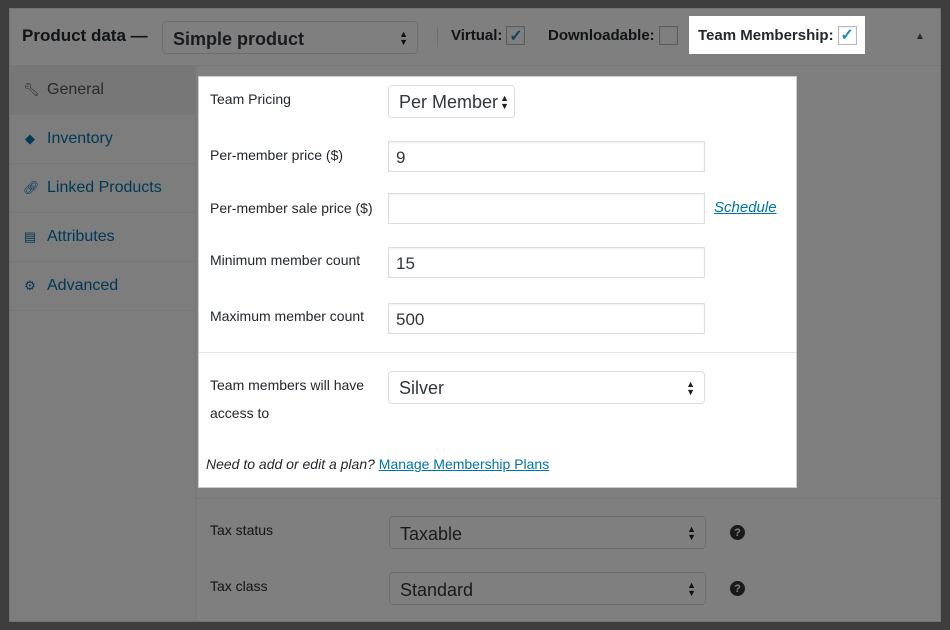 The image size is (950, 630). Describe the element at coordinates (546, 318) in the screenshot. I see `max-count-input: 500` at that location.